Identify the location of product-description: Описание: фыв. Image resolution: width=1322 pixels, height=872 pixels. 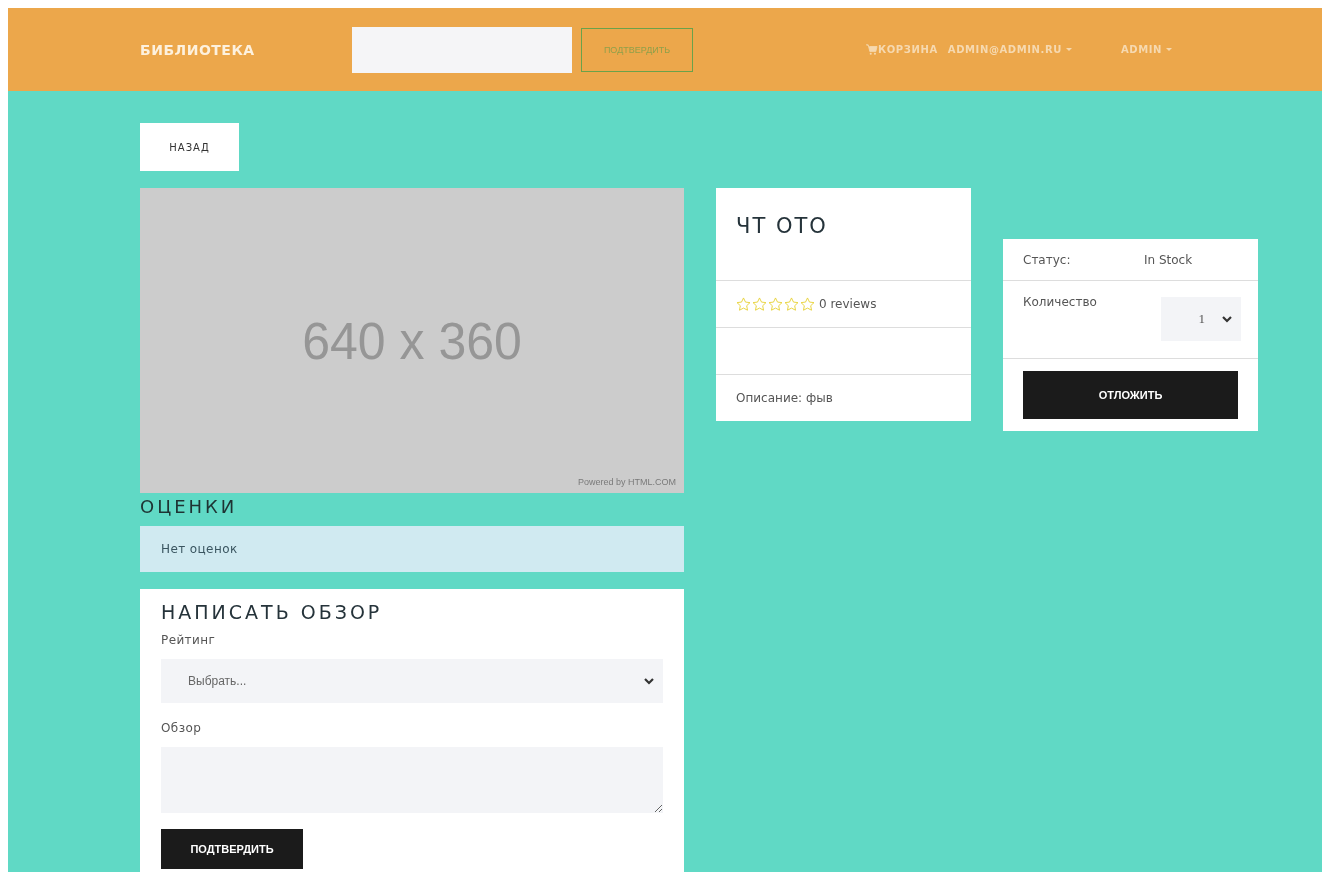
(784, 398).